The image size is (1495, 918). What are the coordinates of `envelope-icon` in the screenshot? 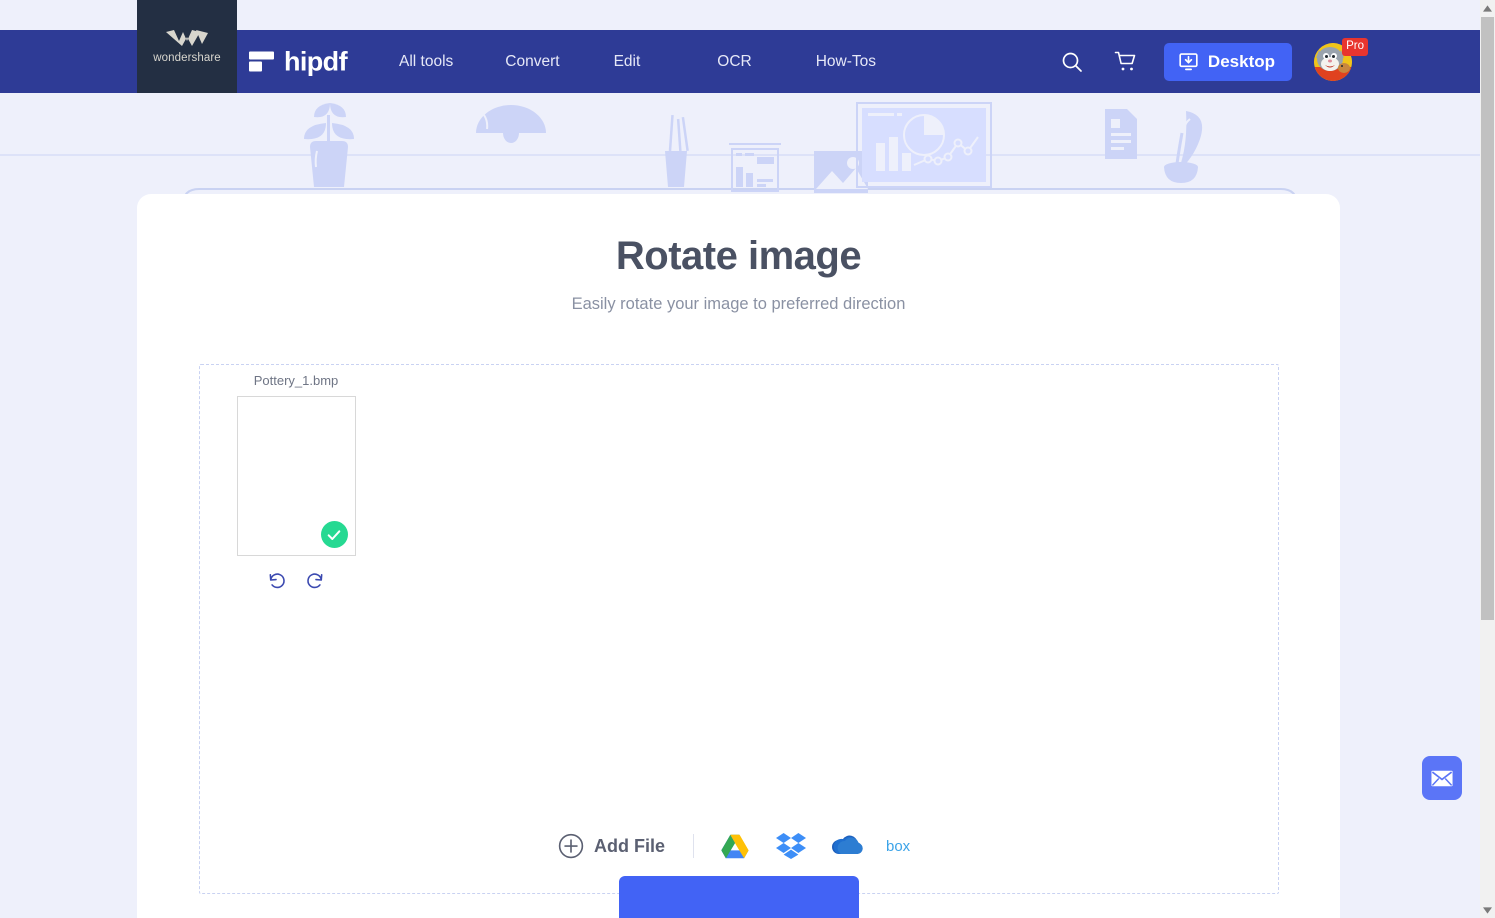 It's located at (1442, 778).